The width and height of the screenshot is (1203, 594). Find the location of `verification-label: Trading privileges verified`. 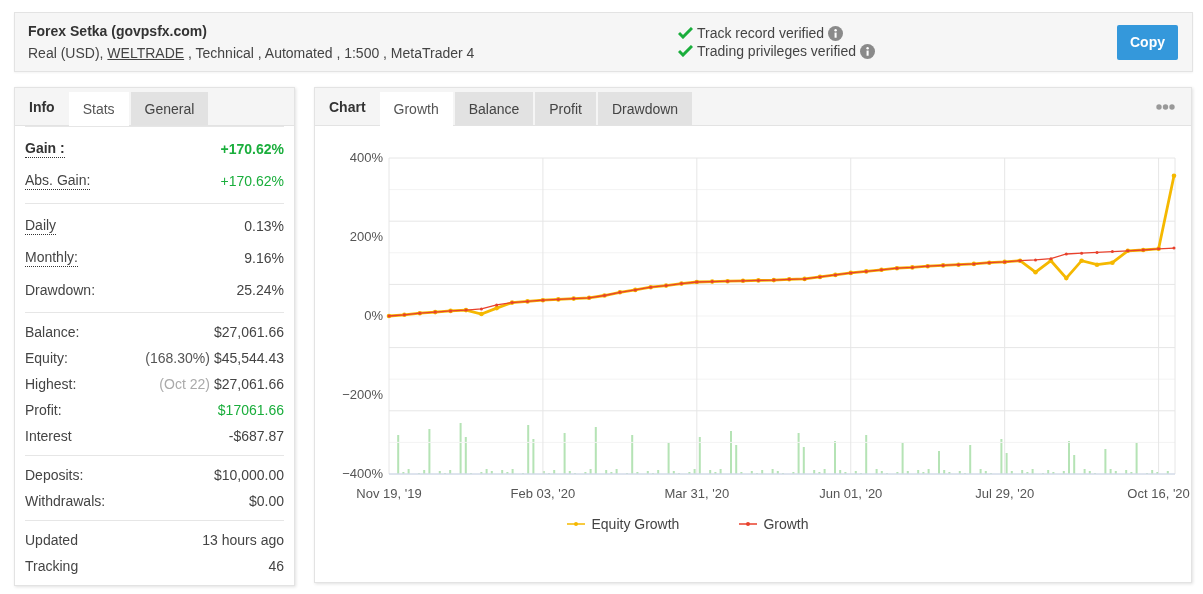

verification-label: Trading privileges verified is located at coordinates (776, 51).